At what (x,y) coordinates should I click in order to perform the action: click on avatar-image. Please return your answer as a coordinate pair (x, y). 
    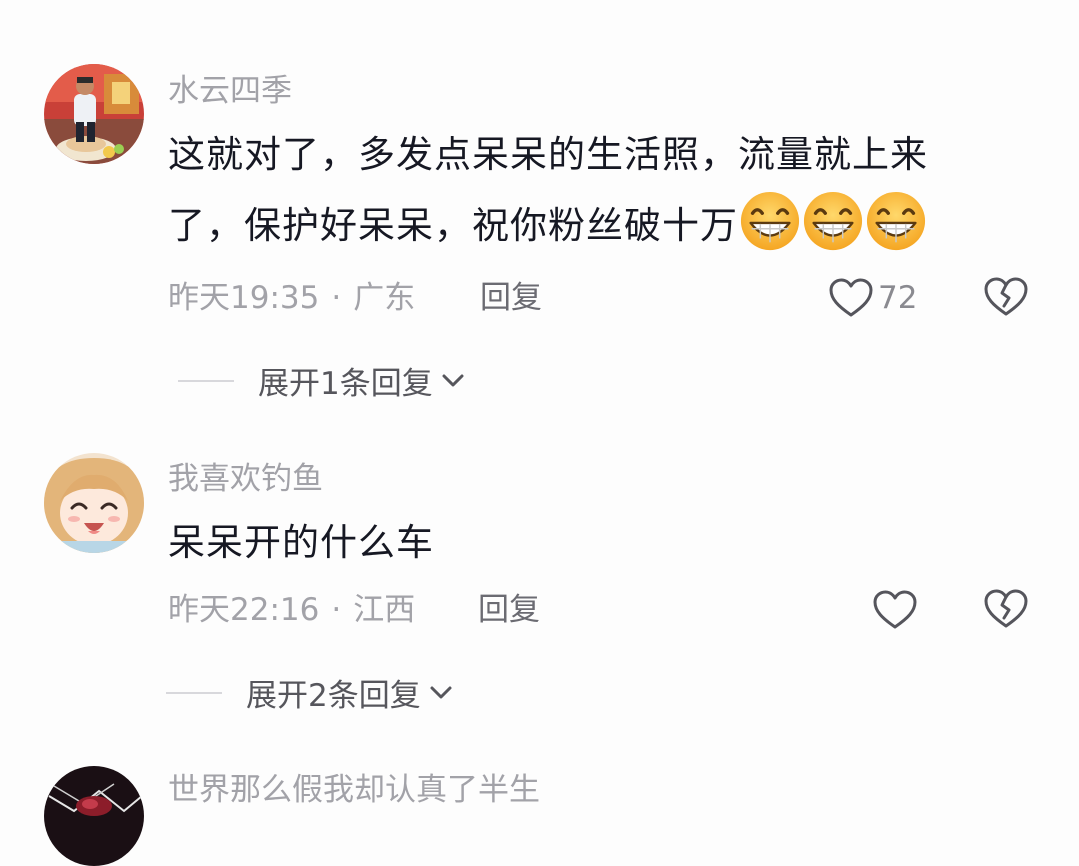
    Looking at the image, I should click on (94, 816).